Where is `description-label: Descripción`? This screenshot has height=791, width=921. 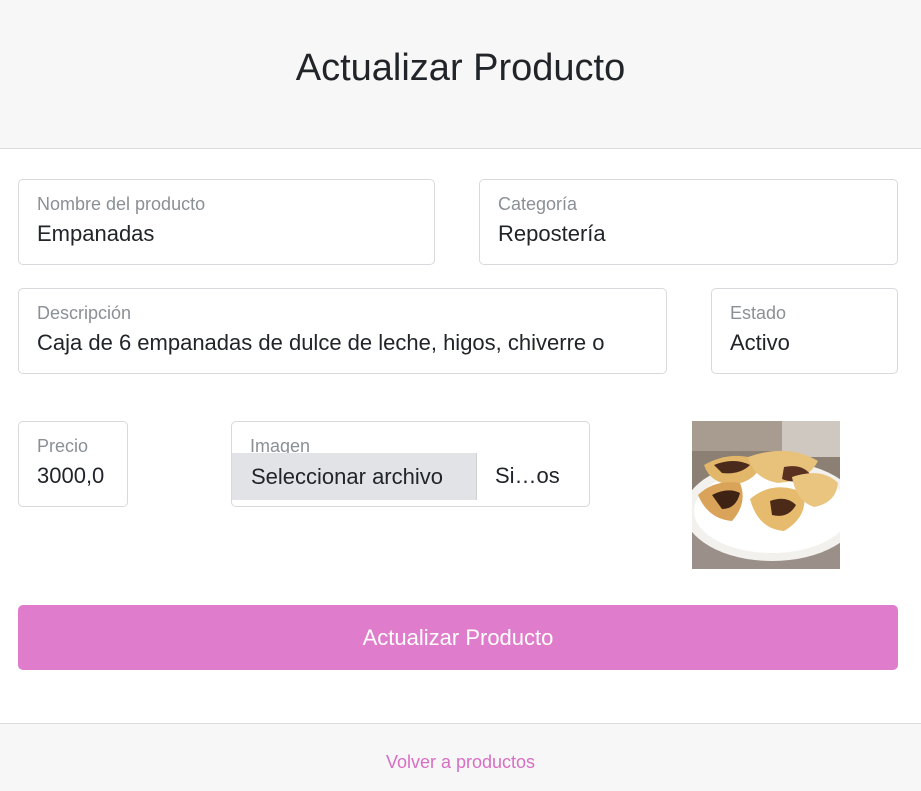
description-label: Descripción is located at coordinates (84, 313).